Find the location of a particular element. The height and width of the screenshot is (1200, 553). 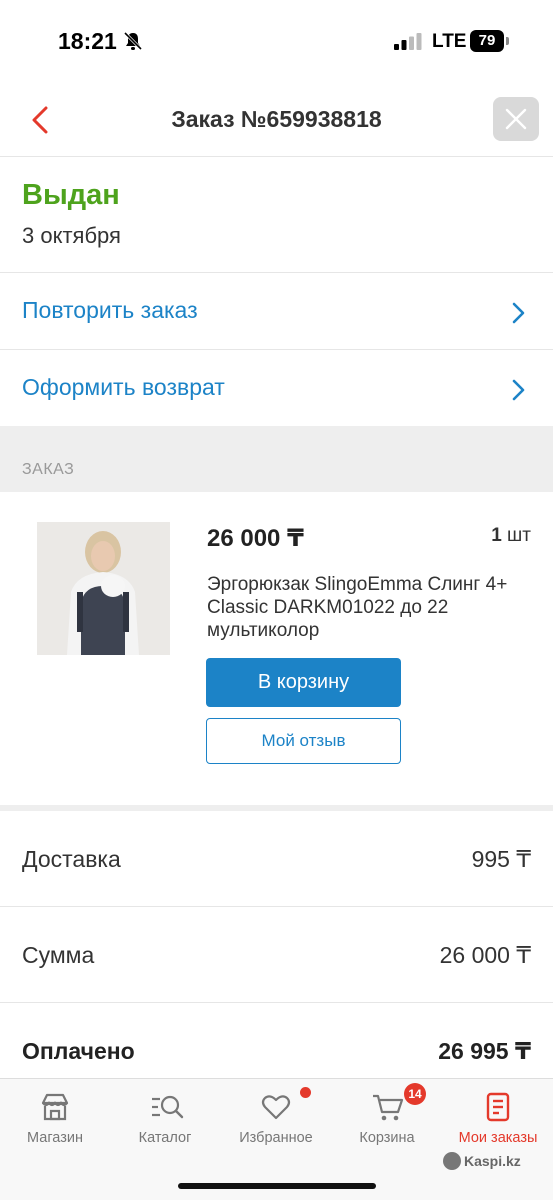

tab-store-label: Магазин is located at coordinates (55, 1138).